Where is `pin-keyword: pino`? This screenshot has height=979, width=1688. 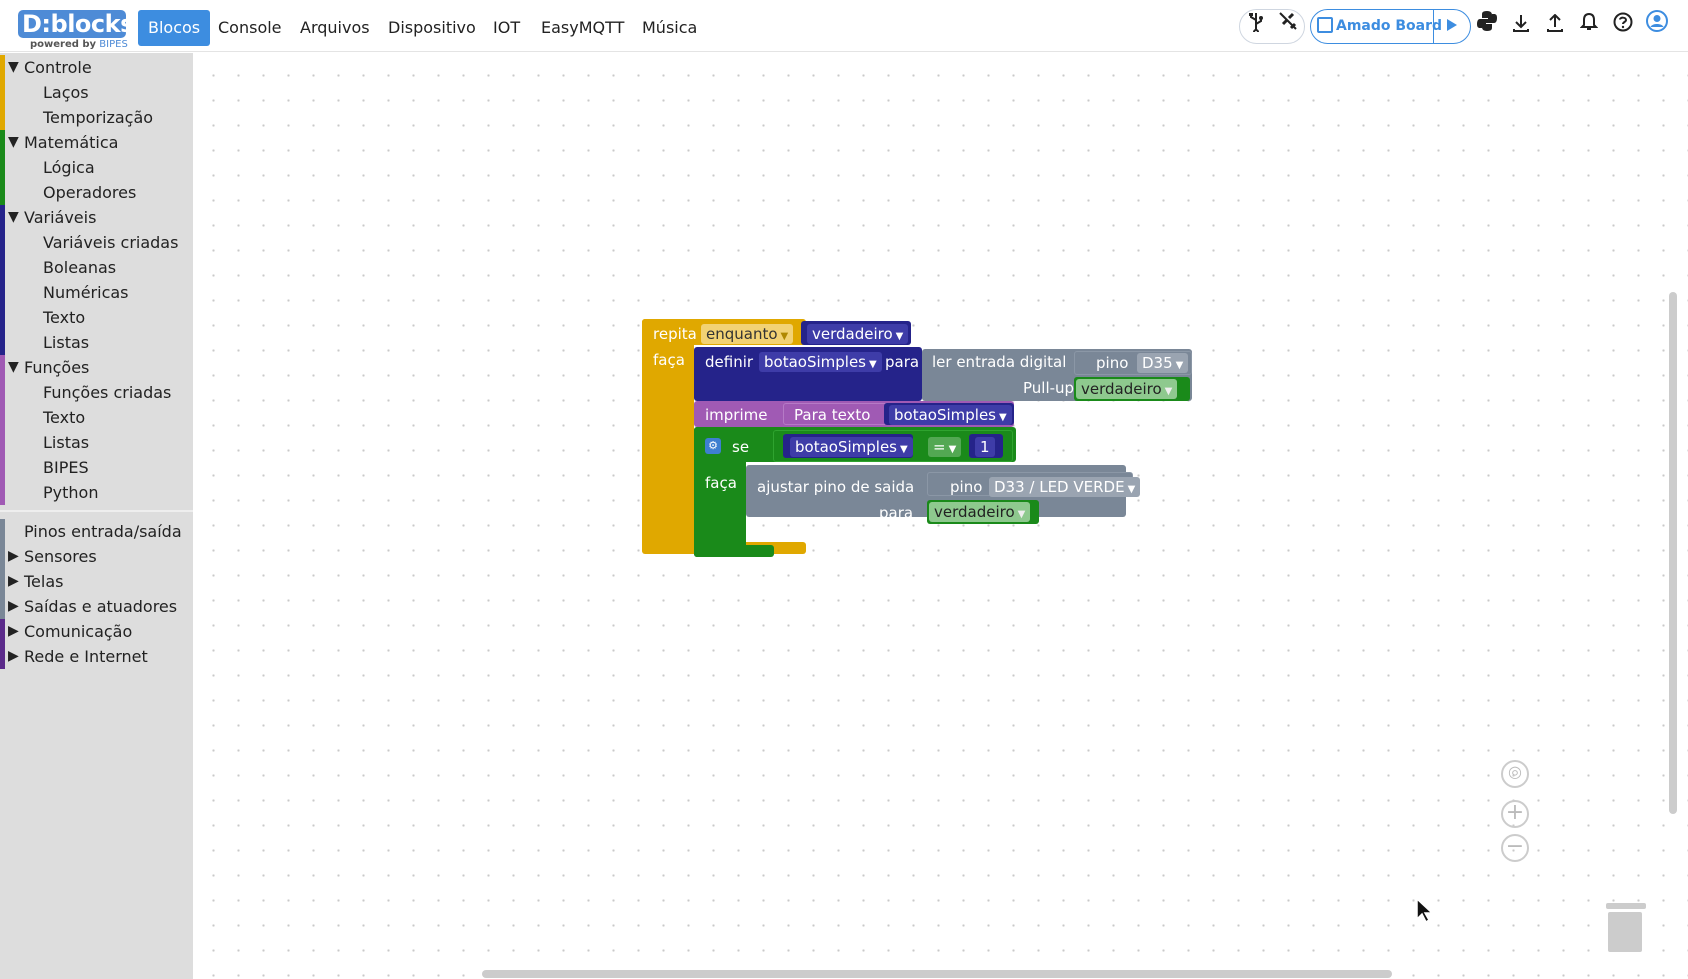 pin-keyword: pino is located at coordinates (1112, 363).